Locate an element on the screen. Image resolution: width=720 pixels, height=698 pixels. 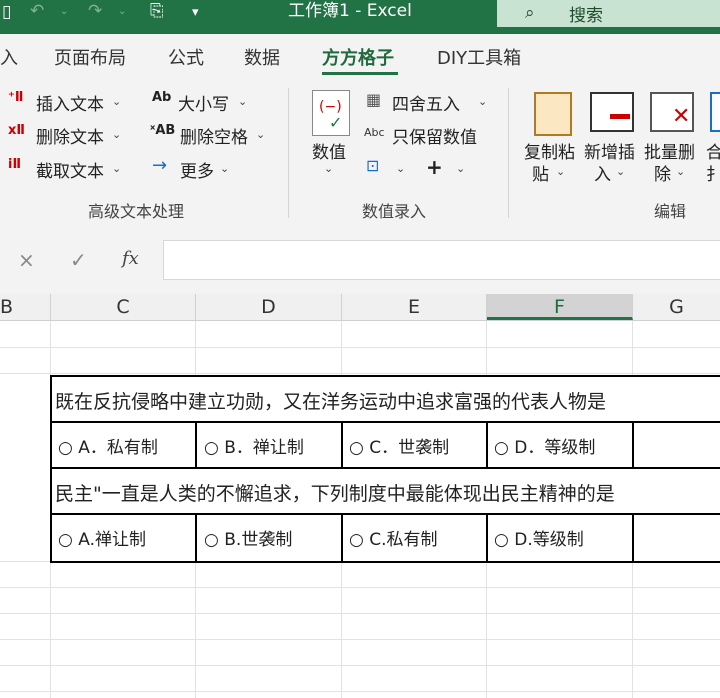
option-d-radio: ○ D.等级制 is located at coordinates (539, 537).